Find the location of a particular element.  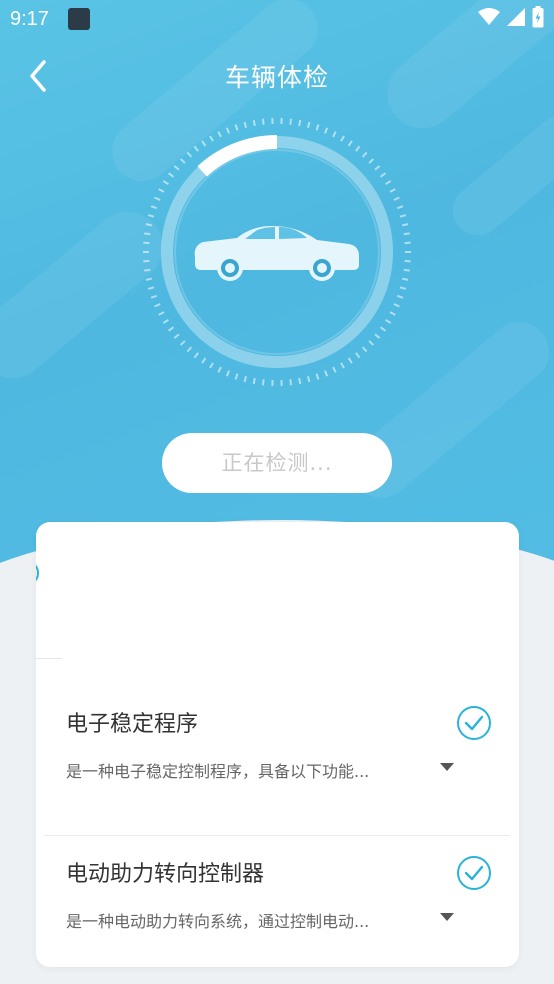

status-time: 9:17 is located at coordinates (29, 19).